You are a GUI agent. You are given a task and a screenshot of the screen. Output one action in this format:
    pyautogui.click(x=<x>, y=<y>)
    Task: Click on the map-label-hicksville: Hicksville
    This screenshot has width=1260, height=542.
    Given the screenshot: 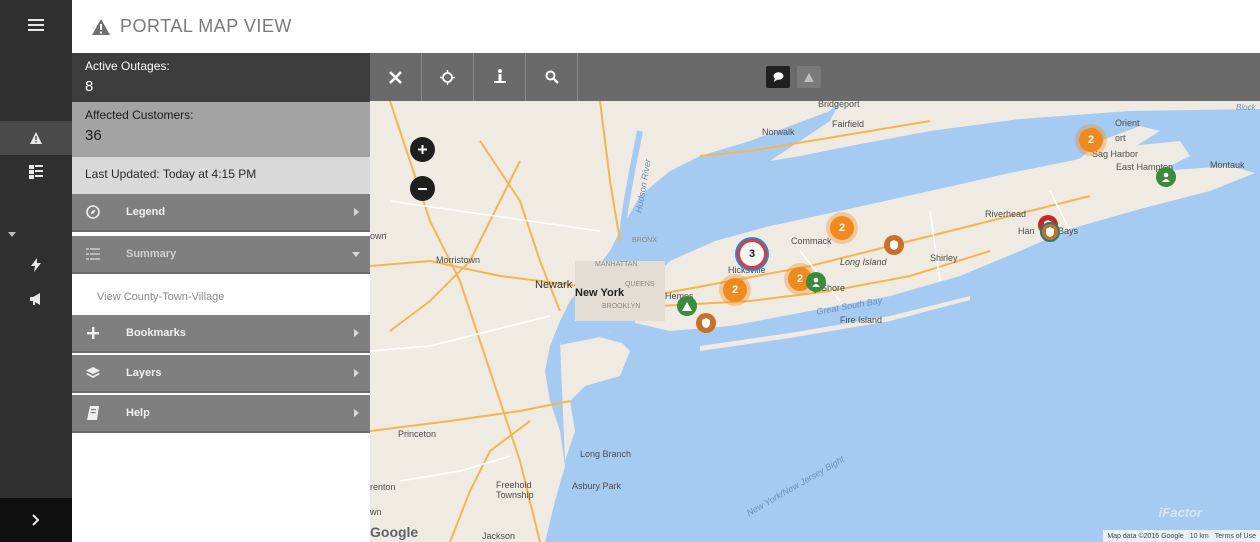 What is the action you would take?
    pyautogui.click(x=747, y=270)
    